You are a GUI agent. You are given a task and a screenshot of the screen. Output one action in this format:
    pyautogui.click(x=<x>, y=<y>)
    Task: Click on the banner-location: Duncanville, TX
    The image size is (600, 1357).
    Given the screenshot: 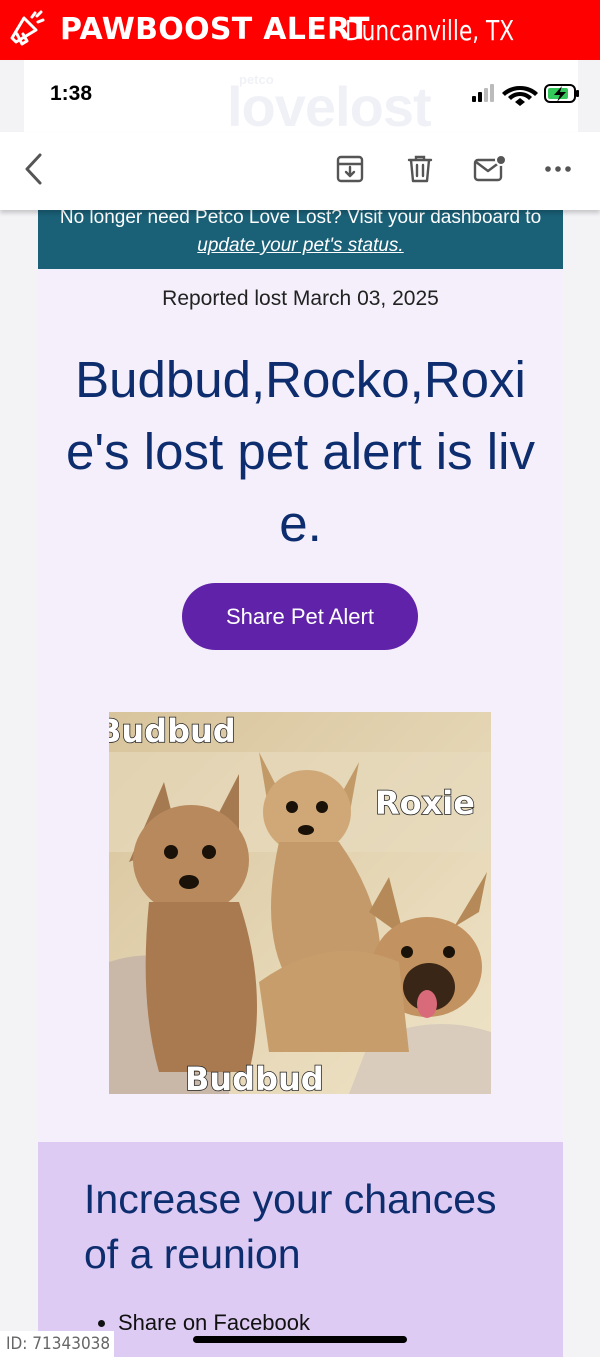 What is the action you would take?
    pyautogui.click(x=430, y=30)
    